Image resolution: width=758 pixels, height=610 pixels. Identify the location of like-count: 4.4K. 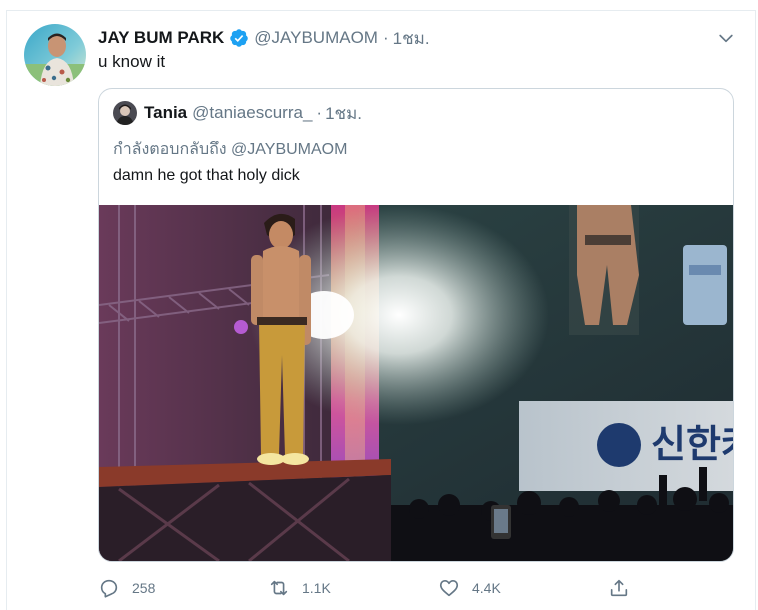
(486, 588).